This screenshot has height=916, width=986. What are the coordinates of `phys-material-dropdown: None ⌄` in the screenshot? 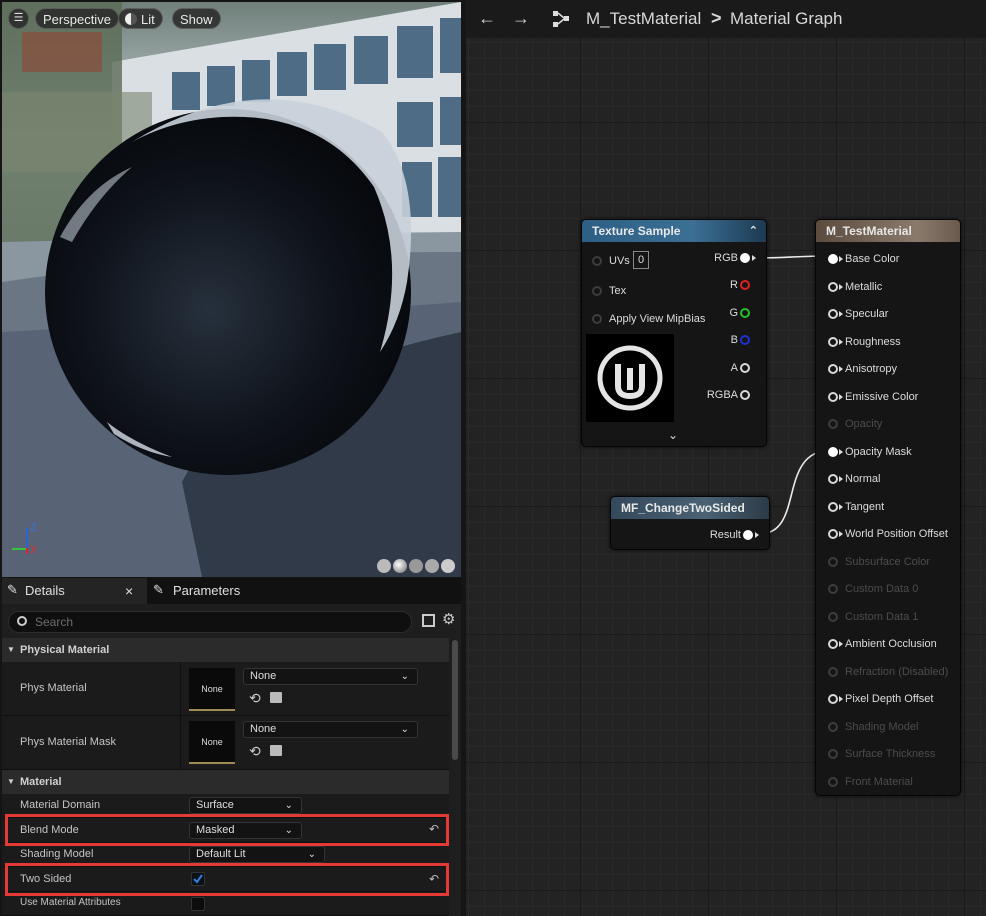 It's located at (330, 676).